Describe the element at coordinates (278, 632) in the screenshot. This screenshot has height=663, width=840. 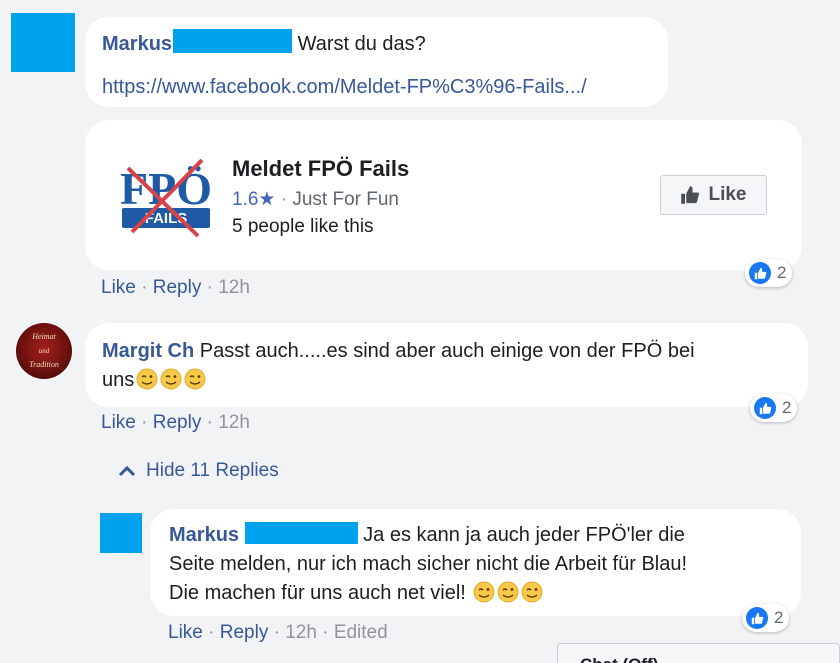
I see `reply-actions: Like · Reply · 12h · Edited` at that location.